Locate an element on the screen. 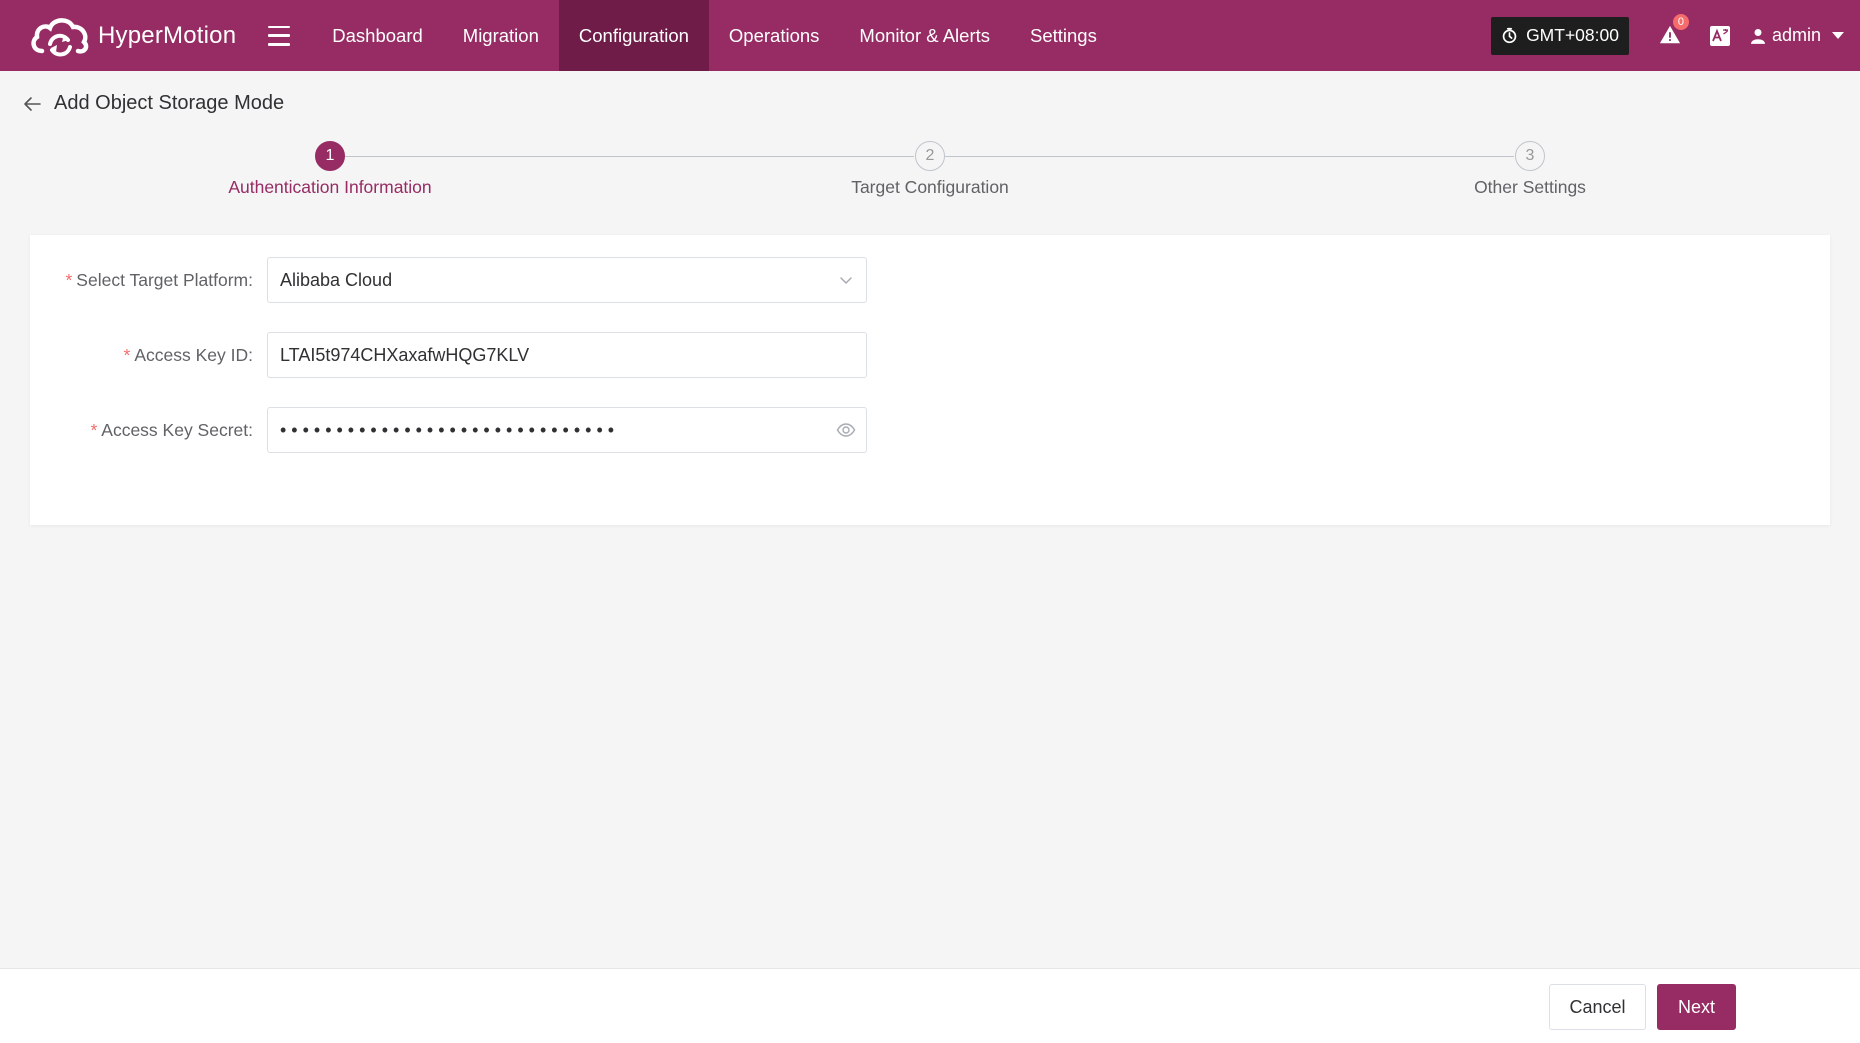  arrow-left-icon is located at coordinates (32, 104).